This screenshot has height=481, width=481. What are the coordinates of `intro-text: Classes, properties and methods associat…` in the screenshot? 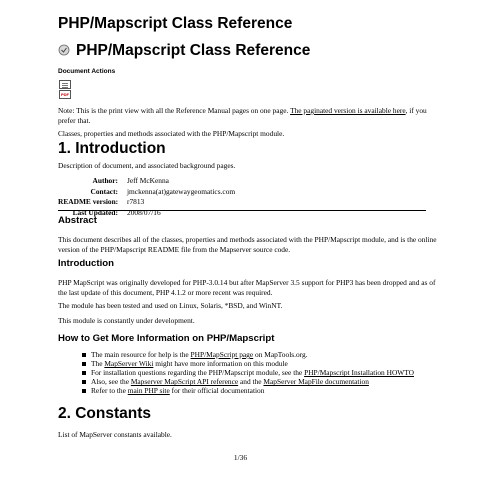 It's located at (171, 133).